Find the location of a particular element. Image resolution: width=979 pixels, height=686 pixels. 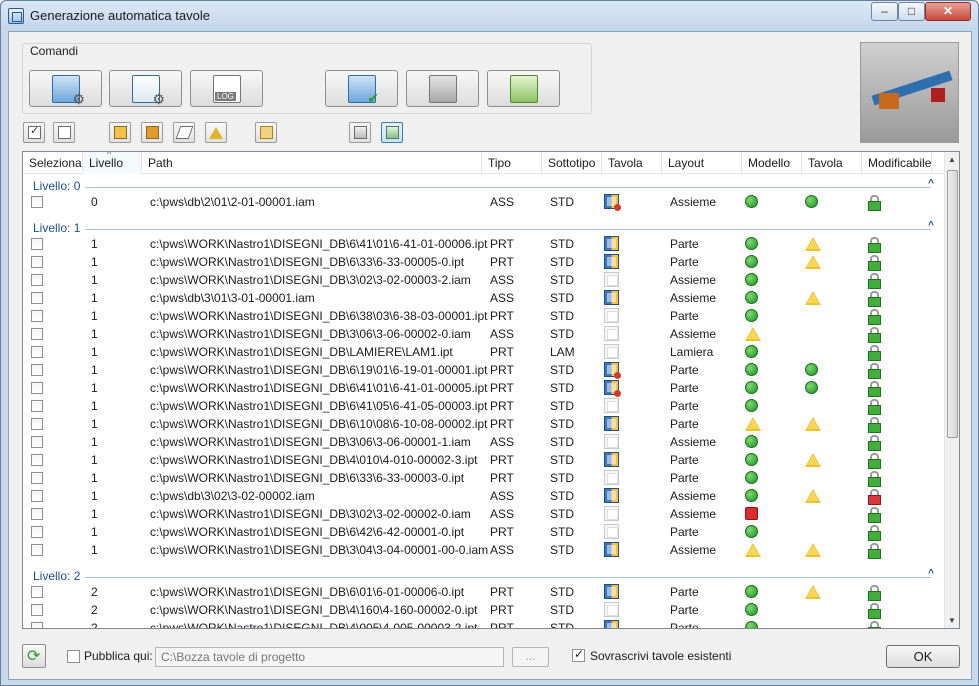

title-bar: Generazione automatica tavole – □ ✕ is located at coordinates (489, 16).